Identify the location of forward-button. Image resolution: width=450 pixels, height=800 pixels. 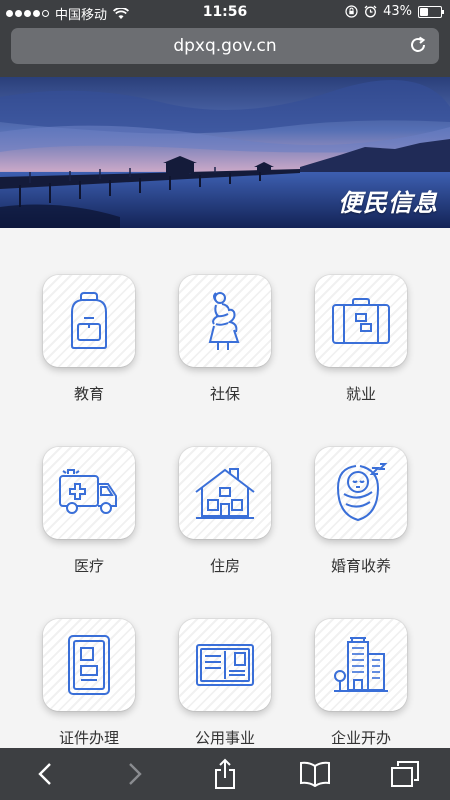
(135, 774).